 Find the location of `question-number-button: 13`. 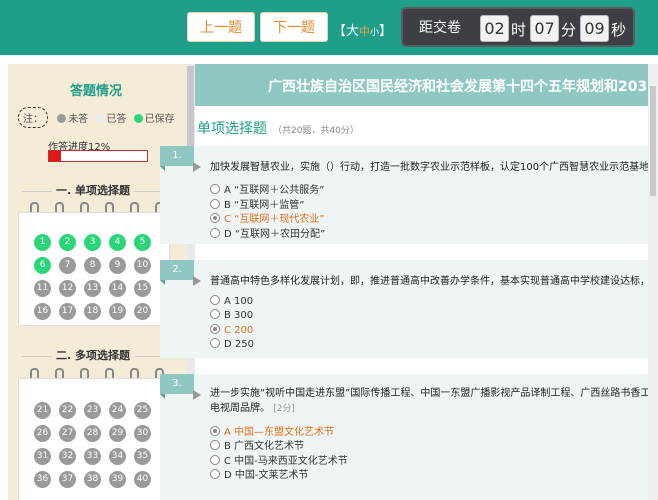

question-number-button: 13 is located at coordinates (92, 288).